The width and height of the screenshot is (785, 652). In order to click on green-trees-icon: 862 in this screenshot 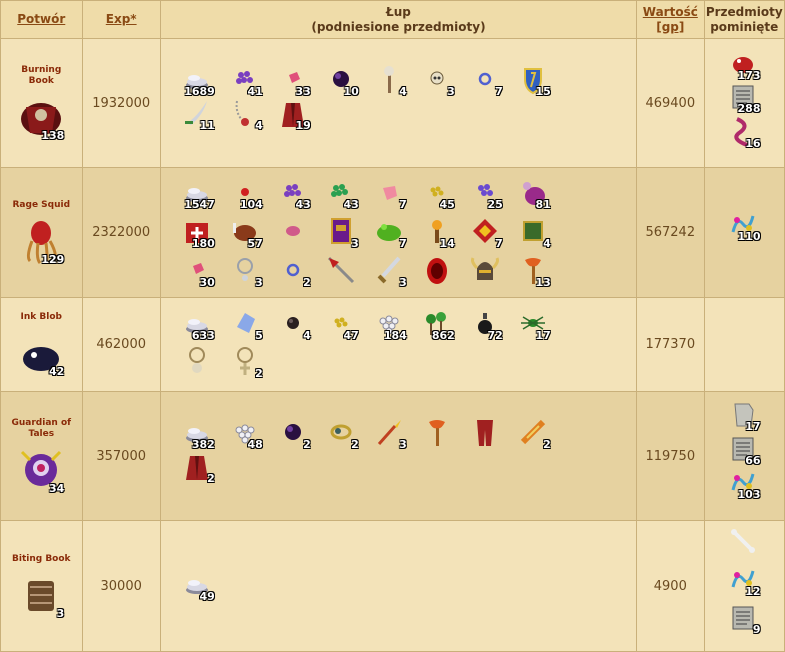, I will do `click(438, 324)`.